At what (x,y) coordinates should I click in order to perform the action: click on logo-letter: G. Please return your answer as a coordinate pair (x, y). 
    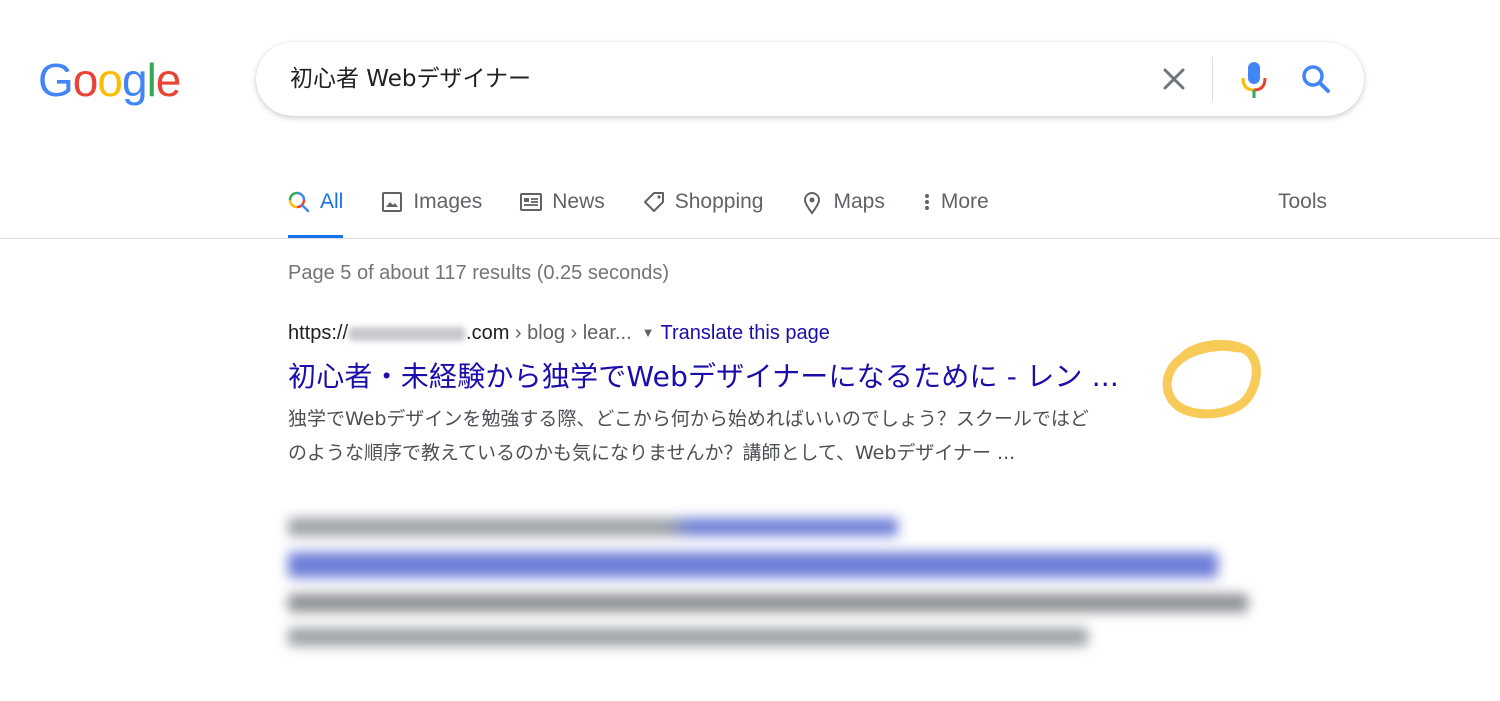
    Looking at the image, I should click on (56, 80).